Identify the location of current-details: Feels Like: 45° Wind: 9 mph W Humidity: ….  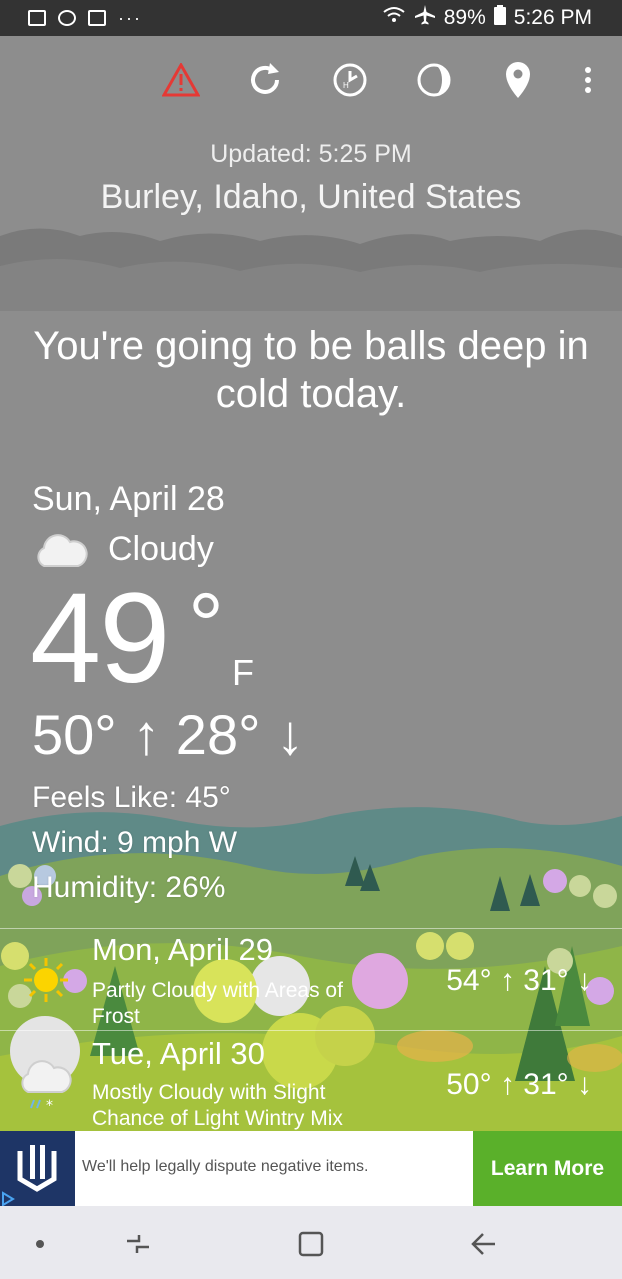
(134, 842).